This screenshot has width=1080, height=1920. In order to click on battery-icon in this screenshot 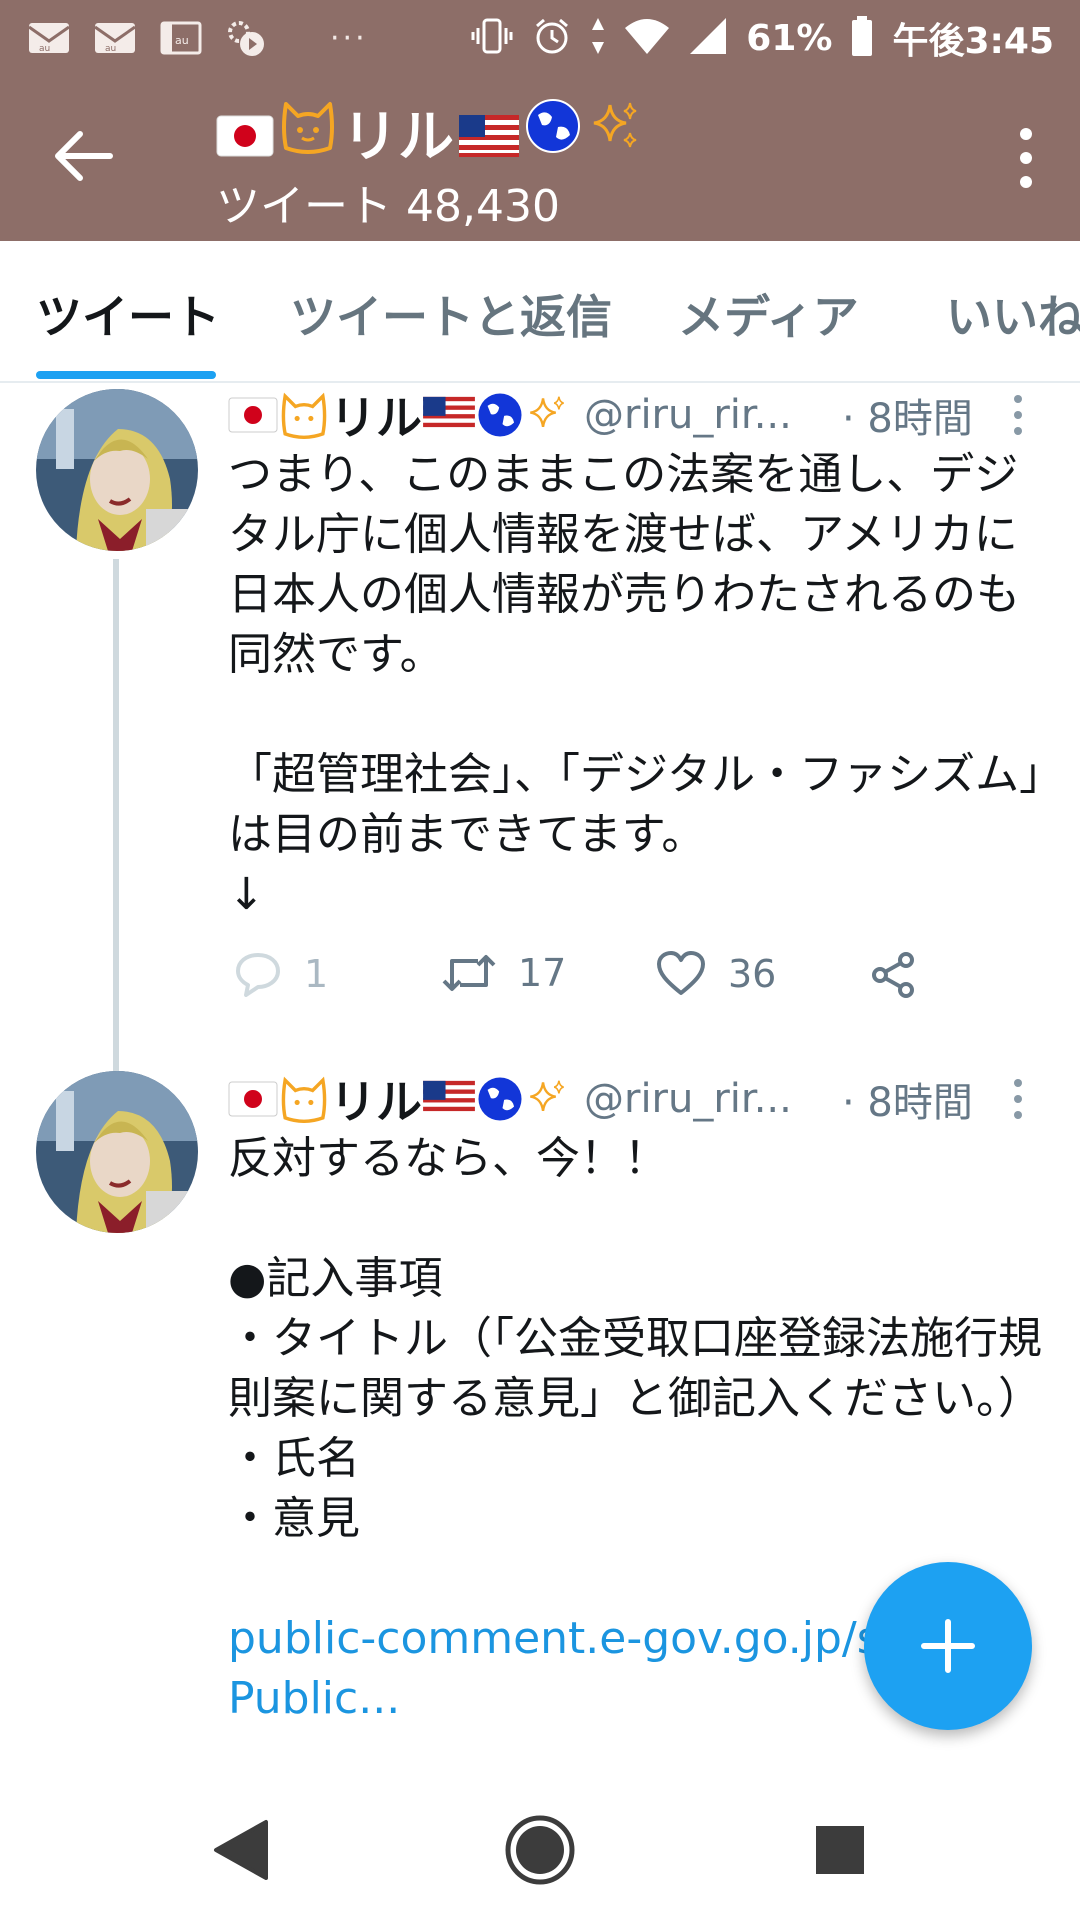, I will do `click(862, 38)`.